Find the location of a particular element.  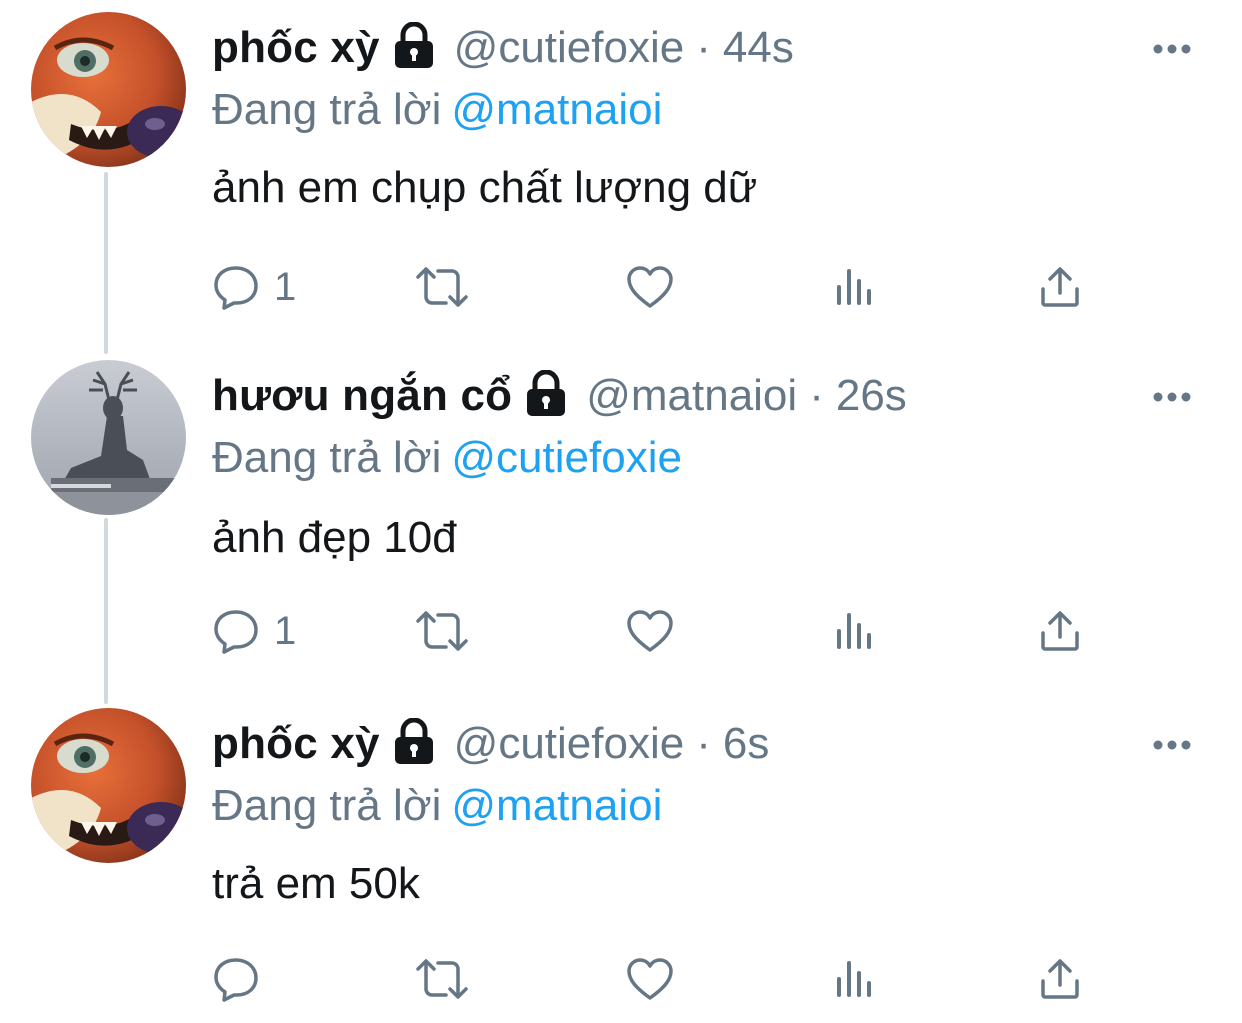

tweet-text: trả em 50k is located at coordinates (316, 883).